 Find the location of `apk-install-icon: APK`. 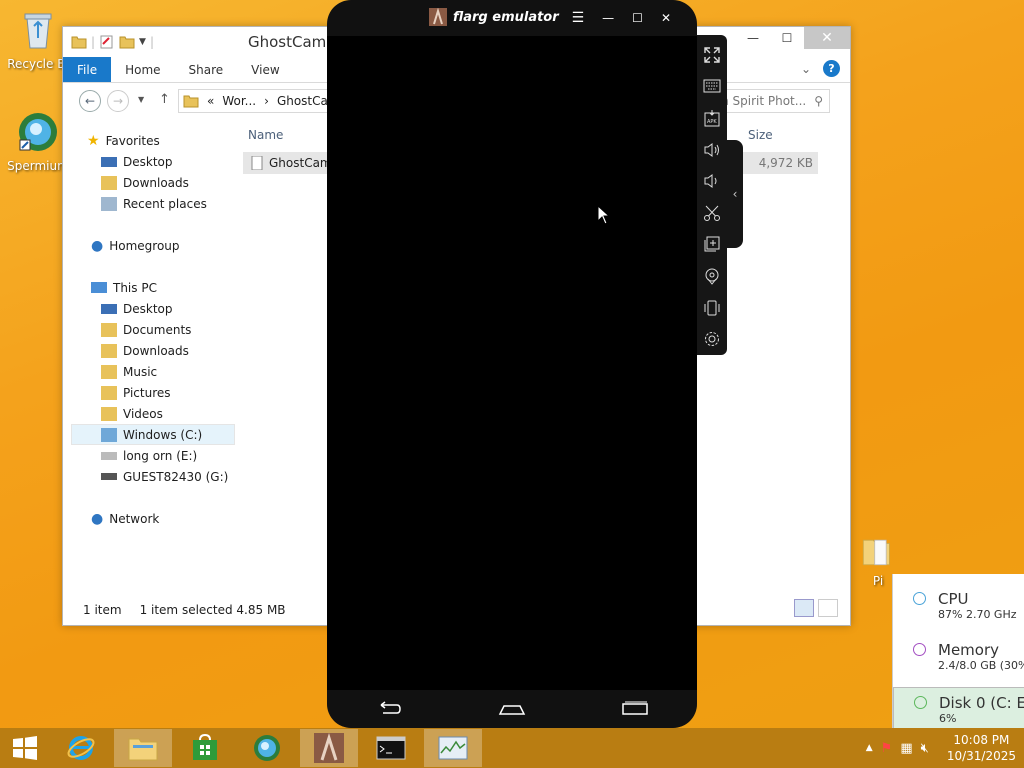

apk-install-icon: APK is located at coordinates (712, 118).